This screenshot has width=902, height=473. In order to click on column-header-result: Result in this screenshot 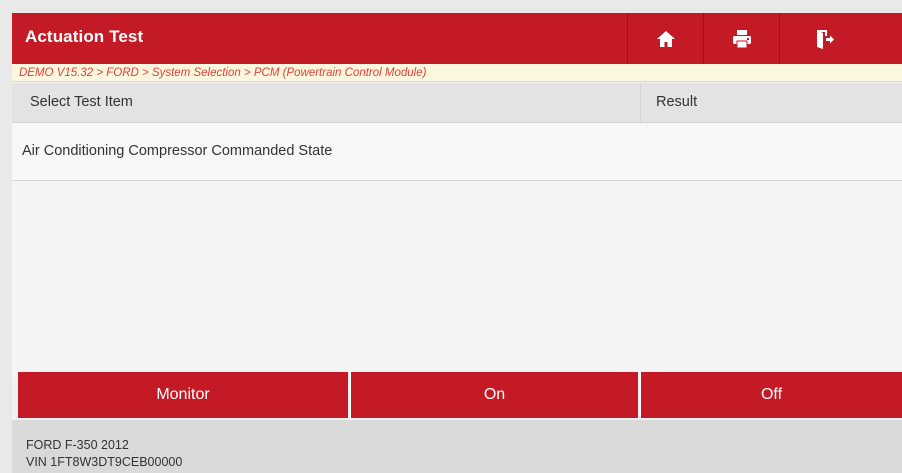, I will do `click(677, 102)`.